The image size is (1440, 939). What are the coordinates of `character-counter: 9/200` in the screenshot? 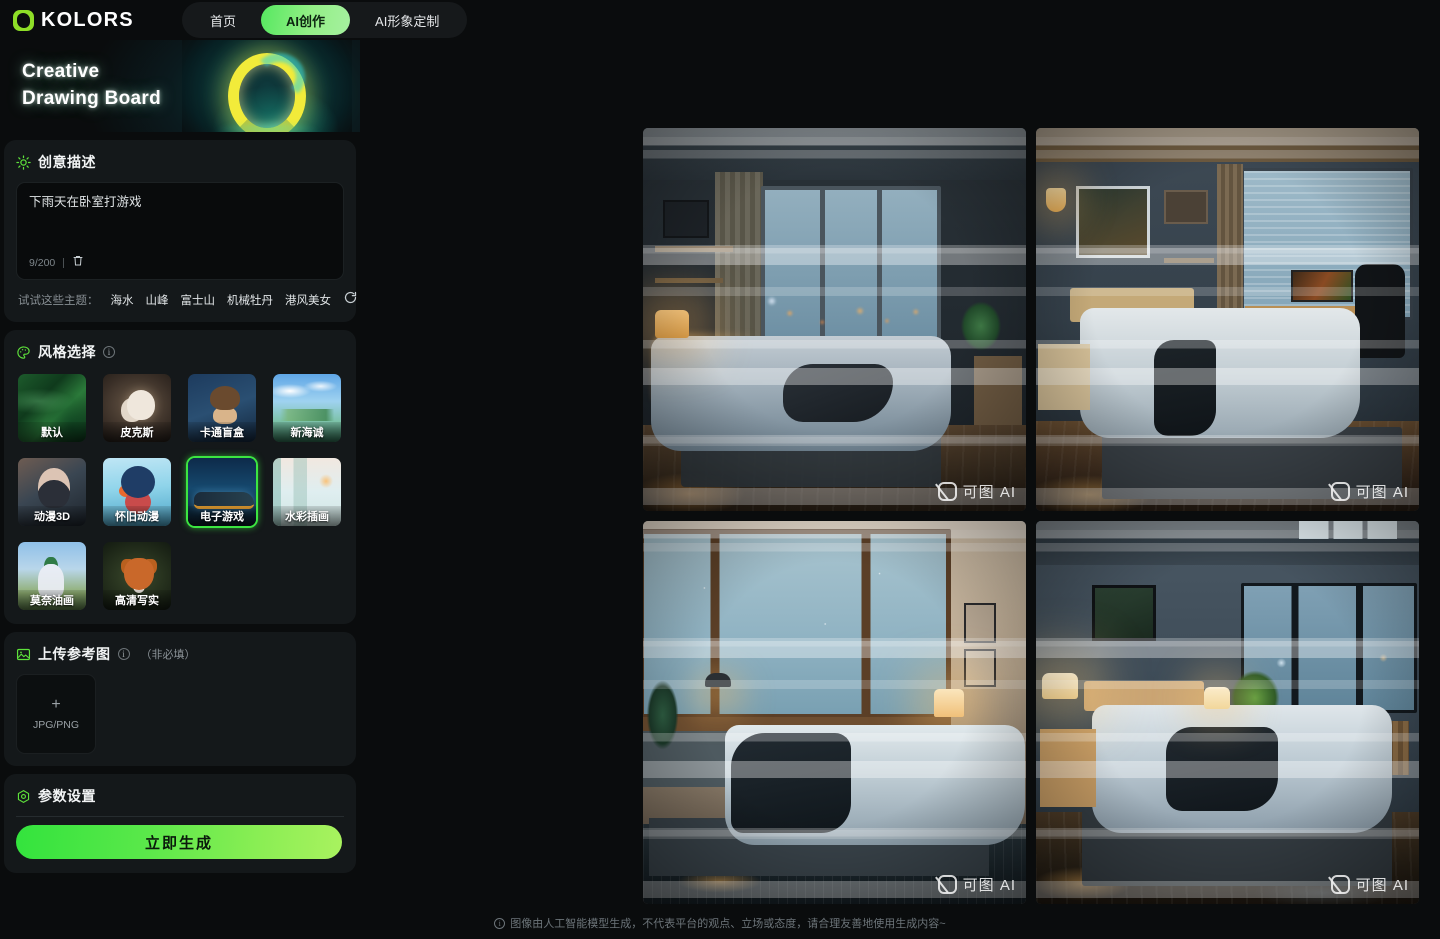 It's located at (42, 263).